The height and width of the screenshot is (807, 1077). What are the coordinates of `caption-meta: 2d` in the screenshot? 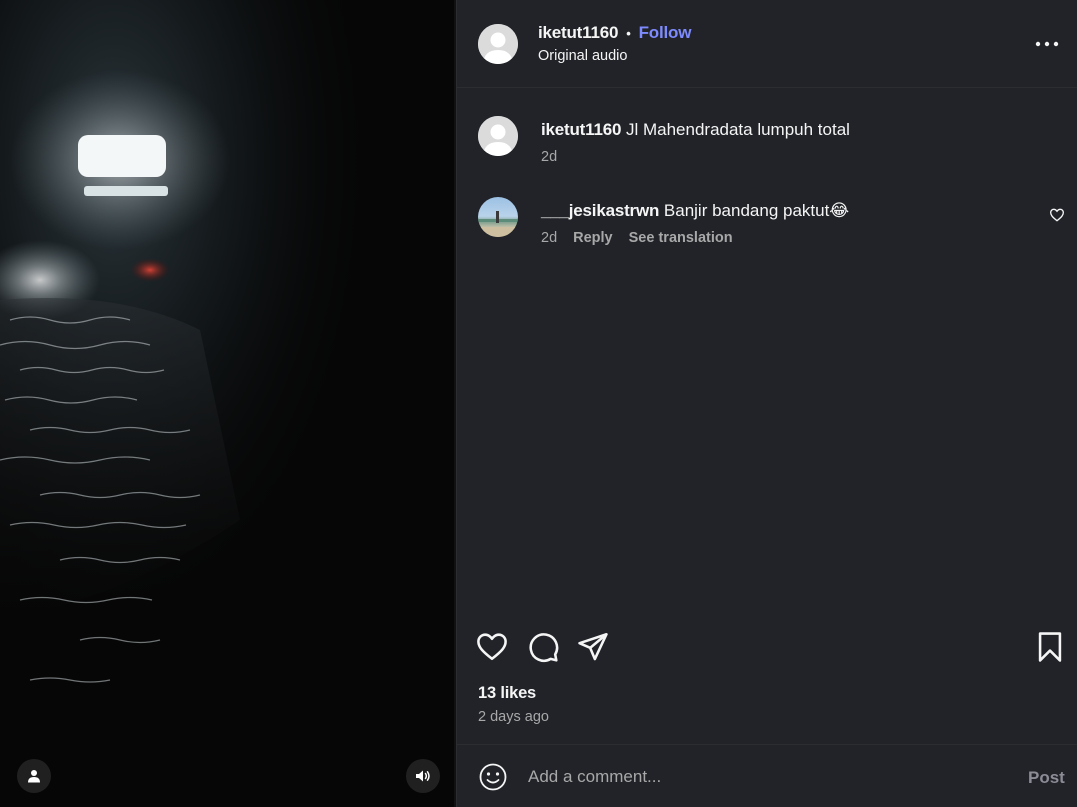 It's located at (549, 157).